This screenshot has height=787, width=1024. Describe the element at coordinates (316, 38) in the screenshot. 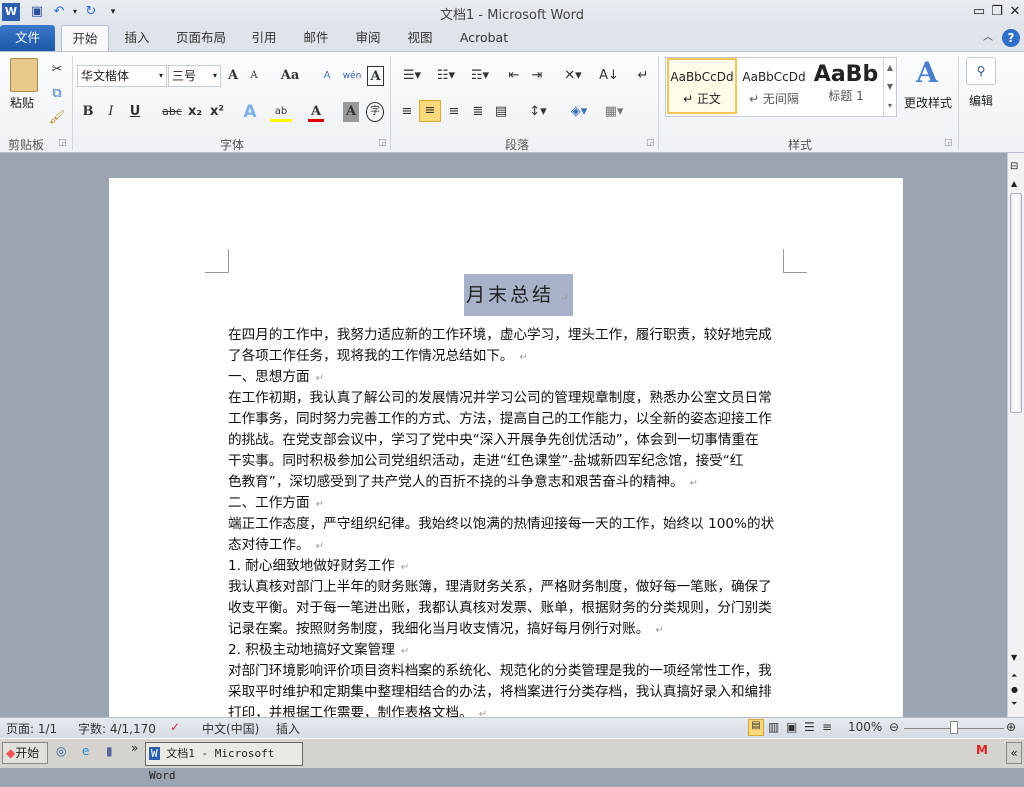

I see `tab-mailings: 邮件` at that location.